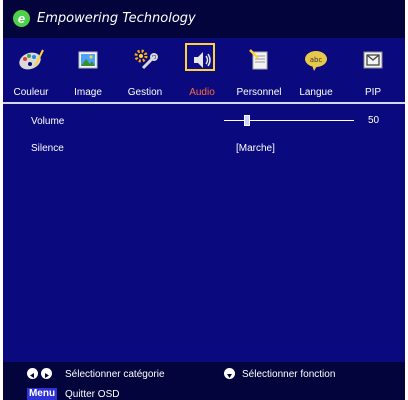  I want to click on tab-image: Image, so click(88, 71).